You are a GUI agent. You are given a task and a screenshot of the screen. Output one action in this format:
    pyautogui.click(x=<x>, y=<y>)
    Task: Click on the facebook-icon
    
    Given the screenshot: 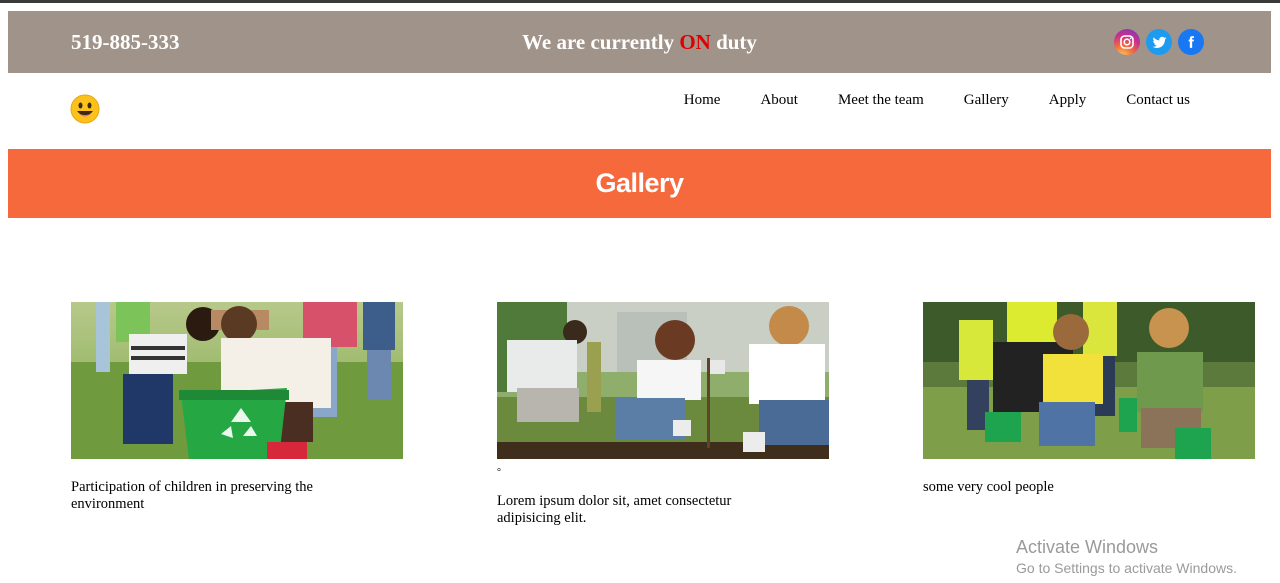 What is the action you would take?
    pyautogui.click(x=1191, y=42)
    